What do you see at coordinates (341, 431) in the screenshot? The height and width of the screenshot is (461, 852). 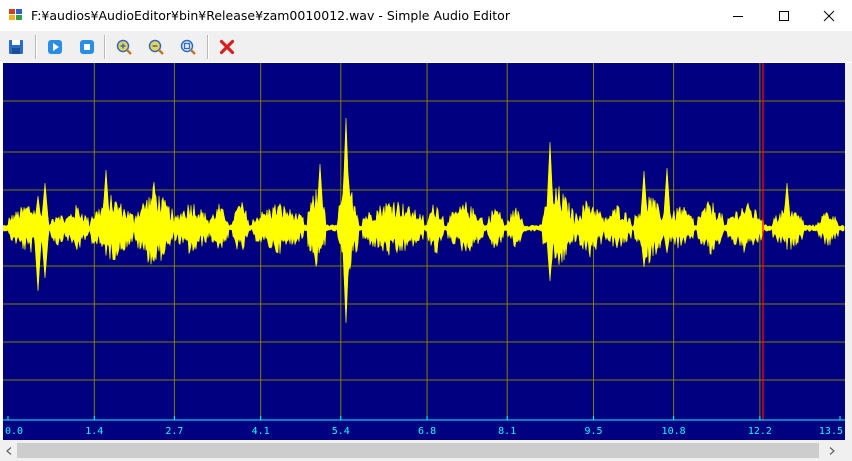 I see `time-label: 5.4` at bounding box center [341, 431].